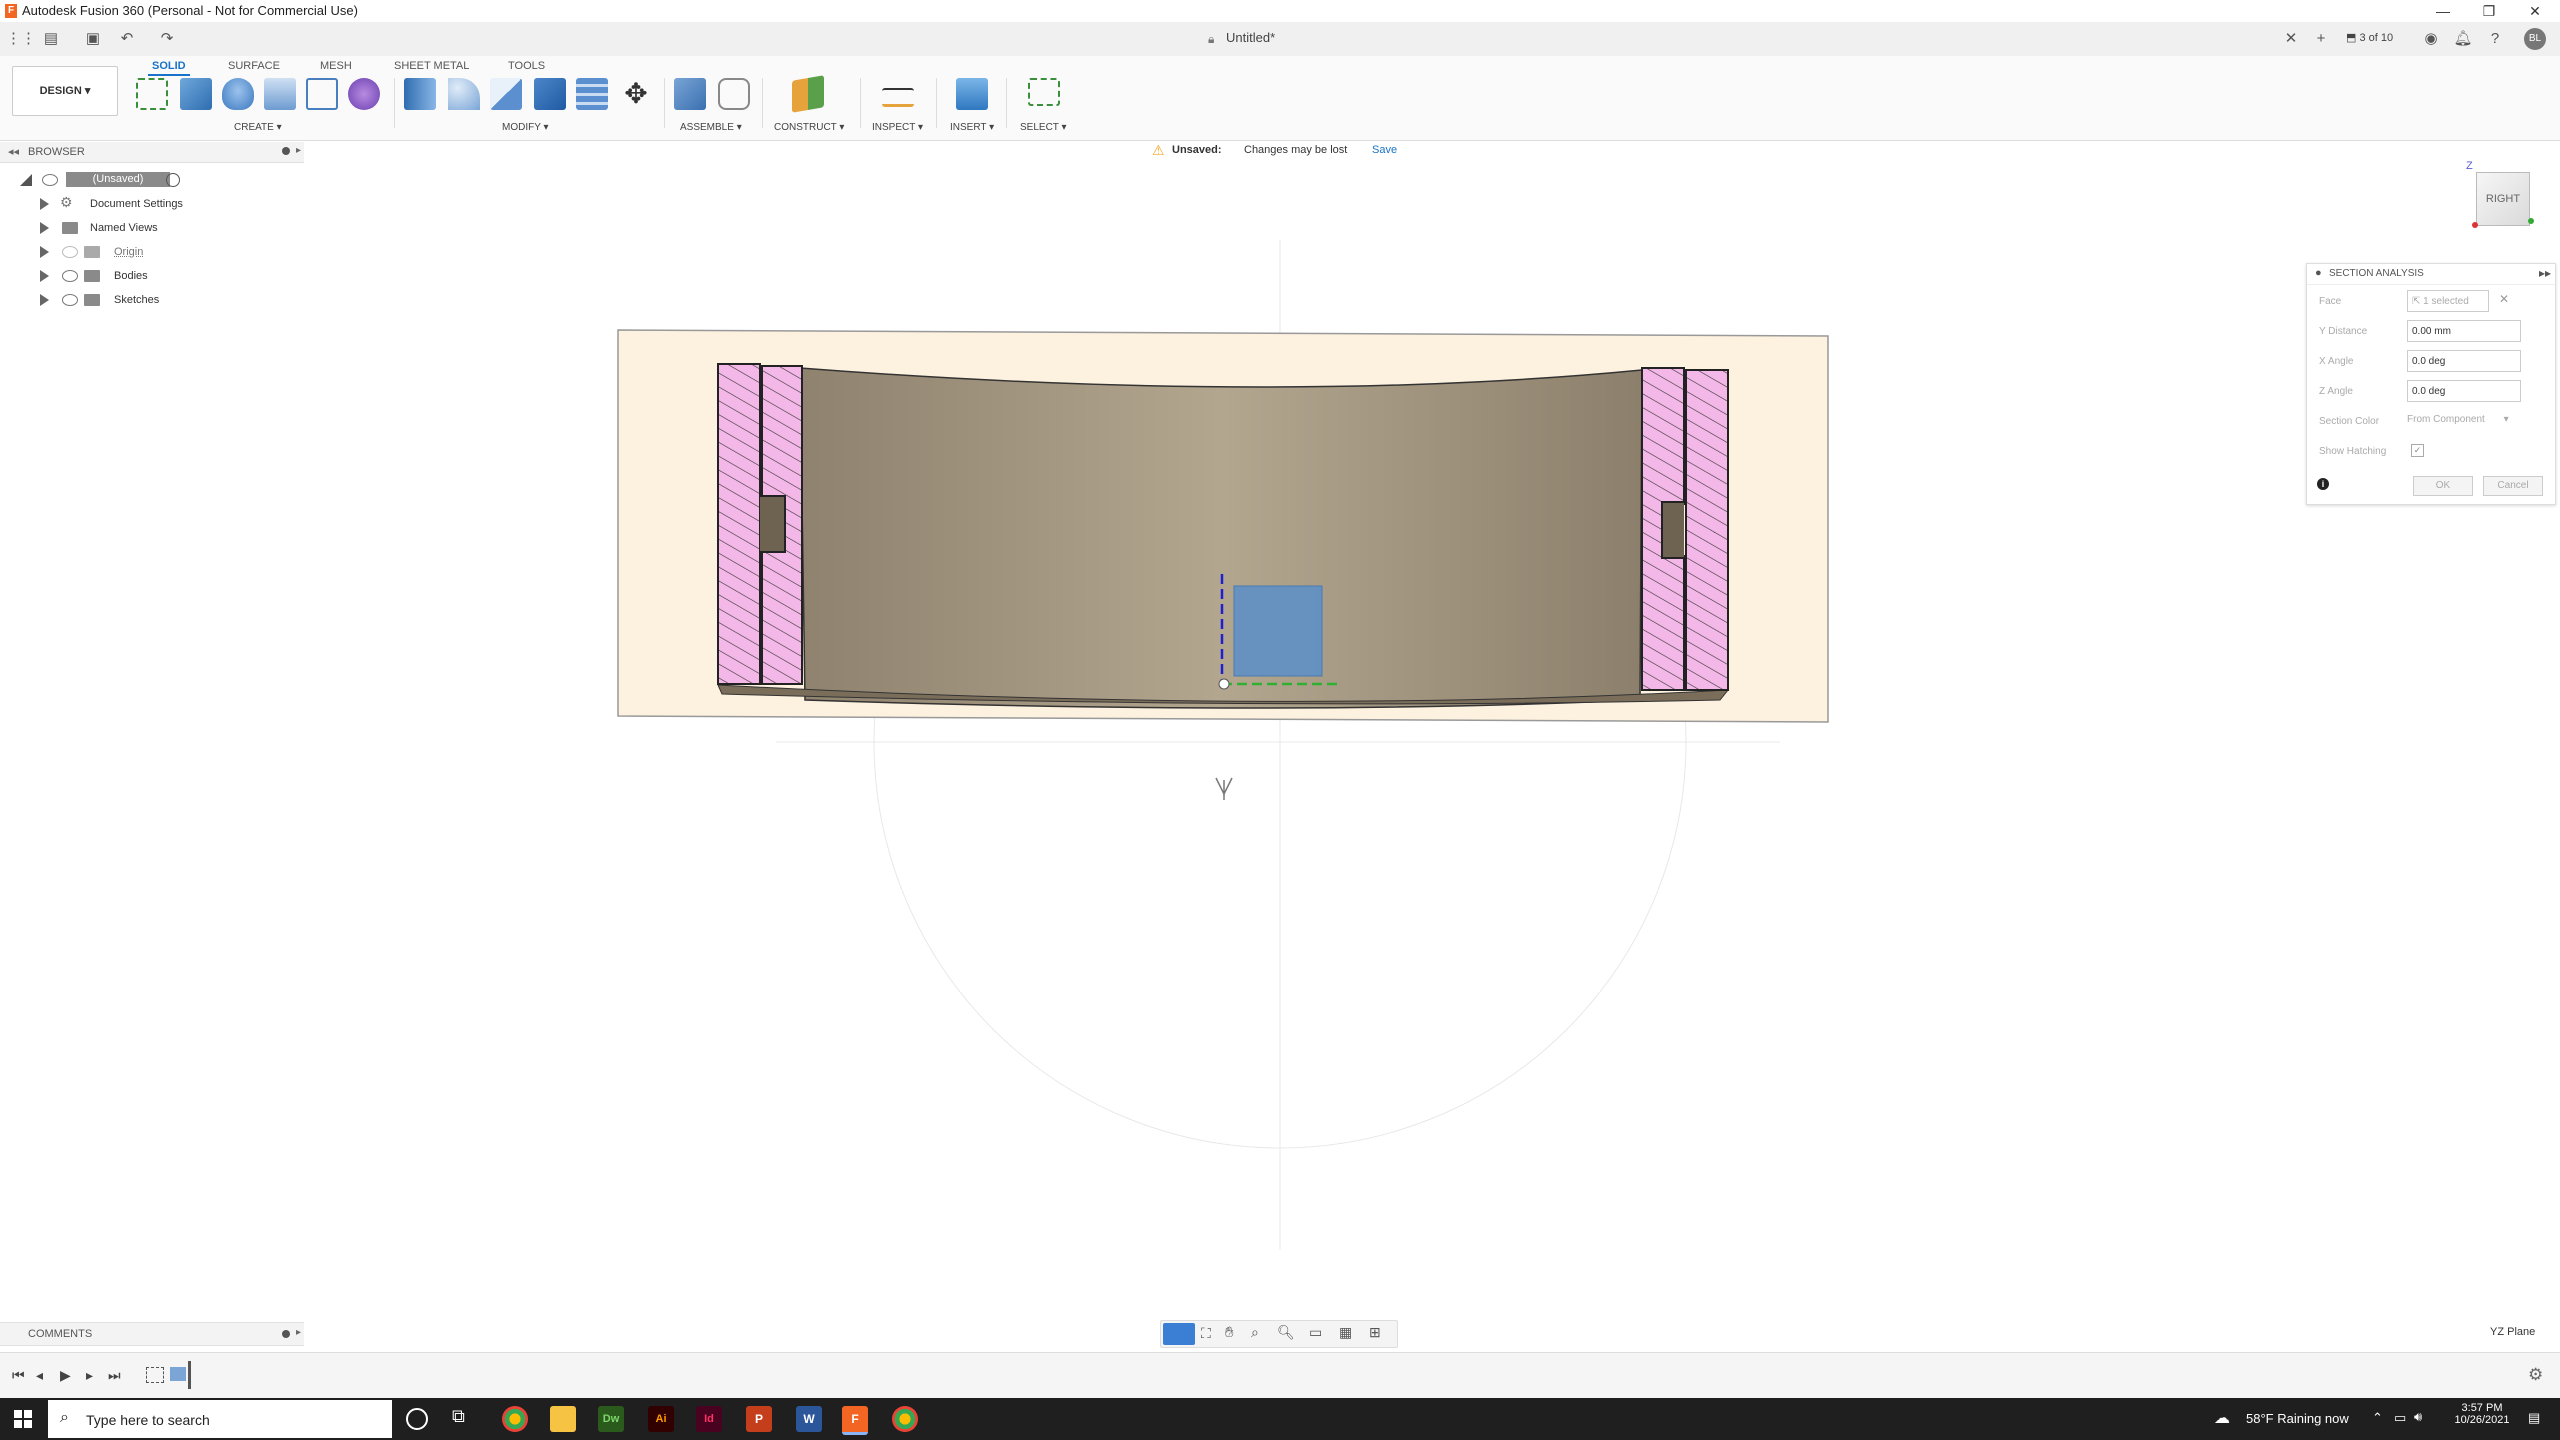 Image resolution: width=2560 pixels, height=1440 pixels. Describe the element at coordinates (13, 151) in the screenshot. I see `collapse-panel-icon: ◂◂` at that location.